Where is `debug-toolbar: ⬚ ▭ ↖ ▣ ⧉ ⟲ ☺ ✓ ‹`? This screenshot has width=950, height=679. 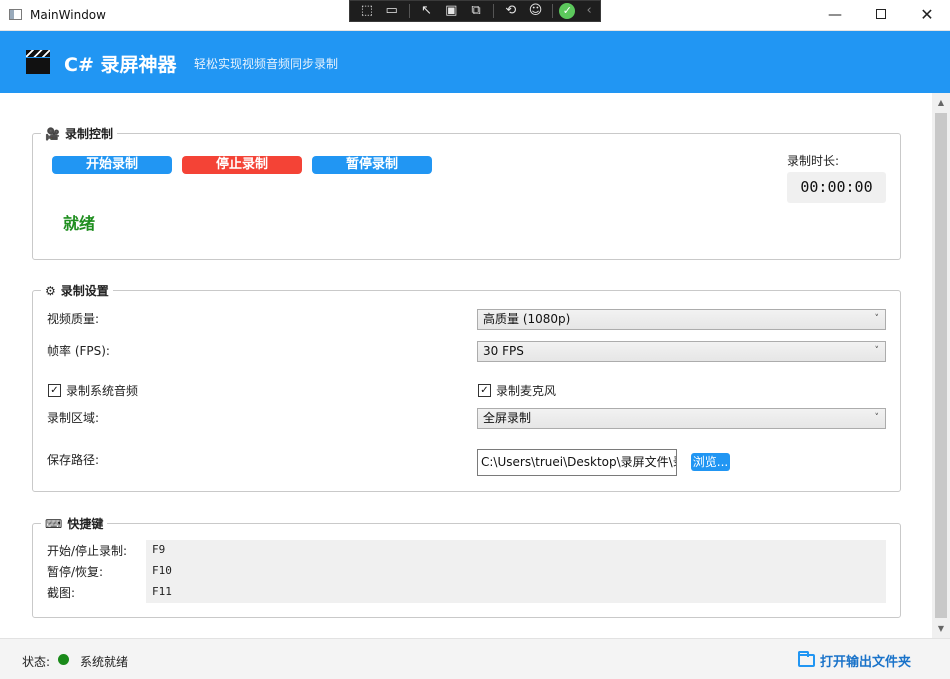 debug-toolbar: ⬚ ▭ ↖ ▣ ⧉ ⟲ ☺ ✓ ‹ is located at coordinates (475, 11).